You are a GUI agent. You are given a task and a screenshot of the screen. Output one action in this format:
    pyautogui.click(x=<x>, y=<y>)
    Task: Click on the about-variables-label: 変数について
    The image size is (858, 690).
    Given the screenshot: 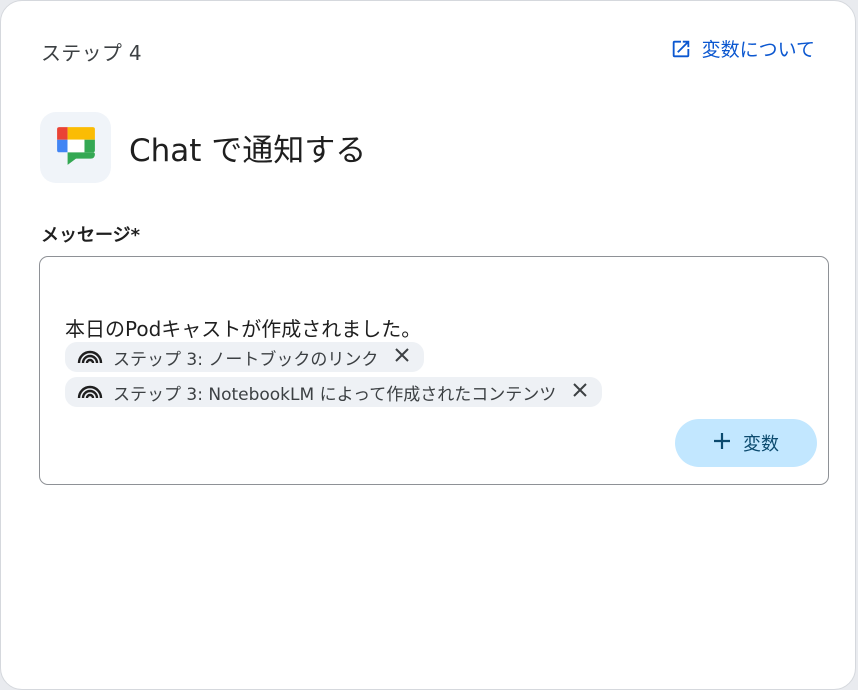 What is the action you would take?
    pyautogui.click(x=758, y=50)
    